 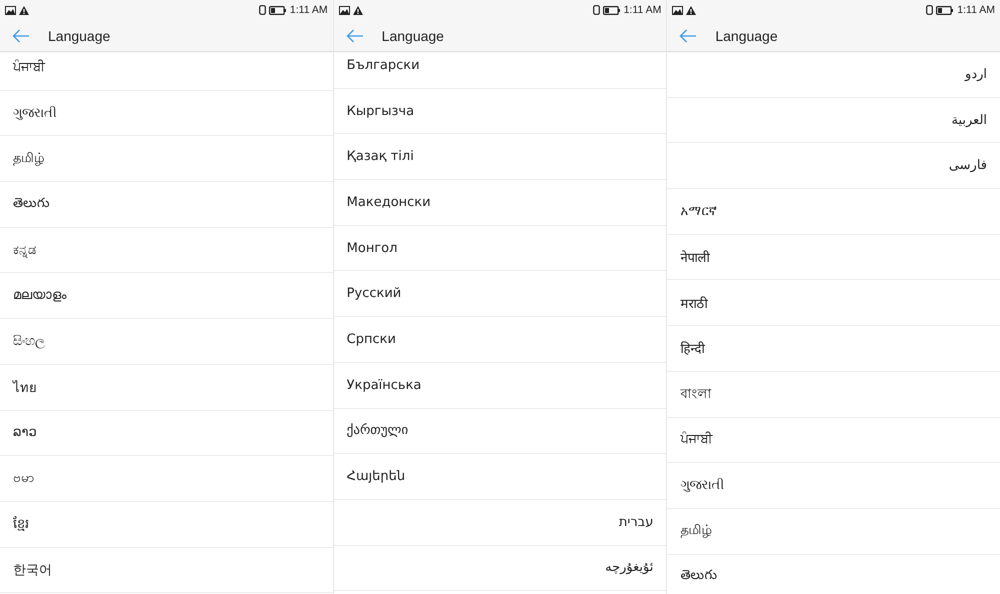 What do you see at coordinates (833, 121) in the screenshot?
I see `language-item: العربية` at bounding box center [833, 121].